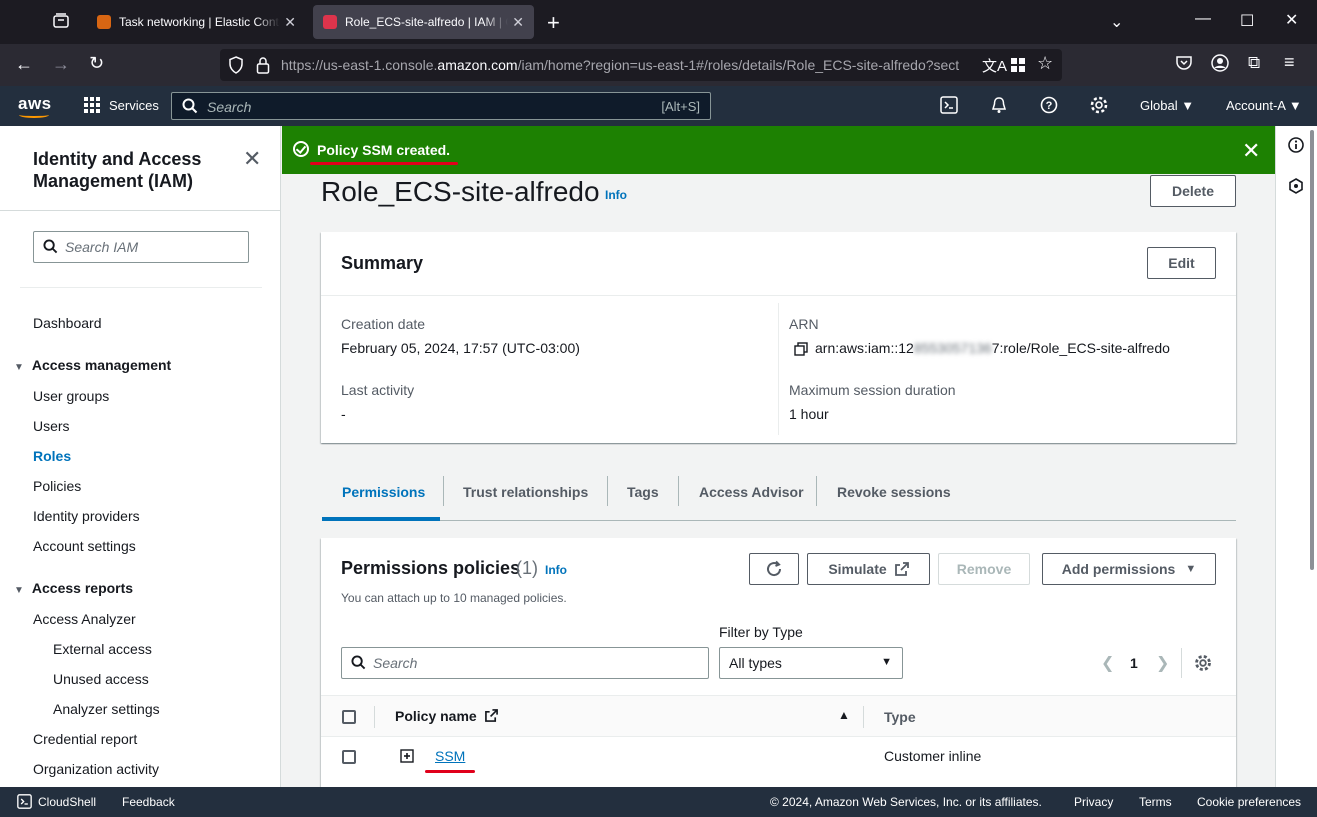  I want to click on info-panel-icon, so click(1296, 146).